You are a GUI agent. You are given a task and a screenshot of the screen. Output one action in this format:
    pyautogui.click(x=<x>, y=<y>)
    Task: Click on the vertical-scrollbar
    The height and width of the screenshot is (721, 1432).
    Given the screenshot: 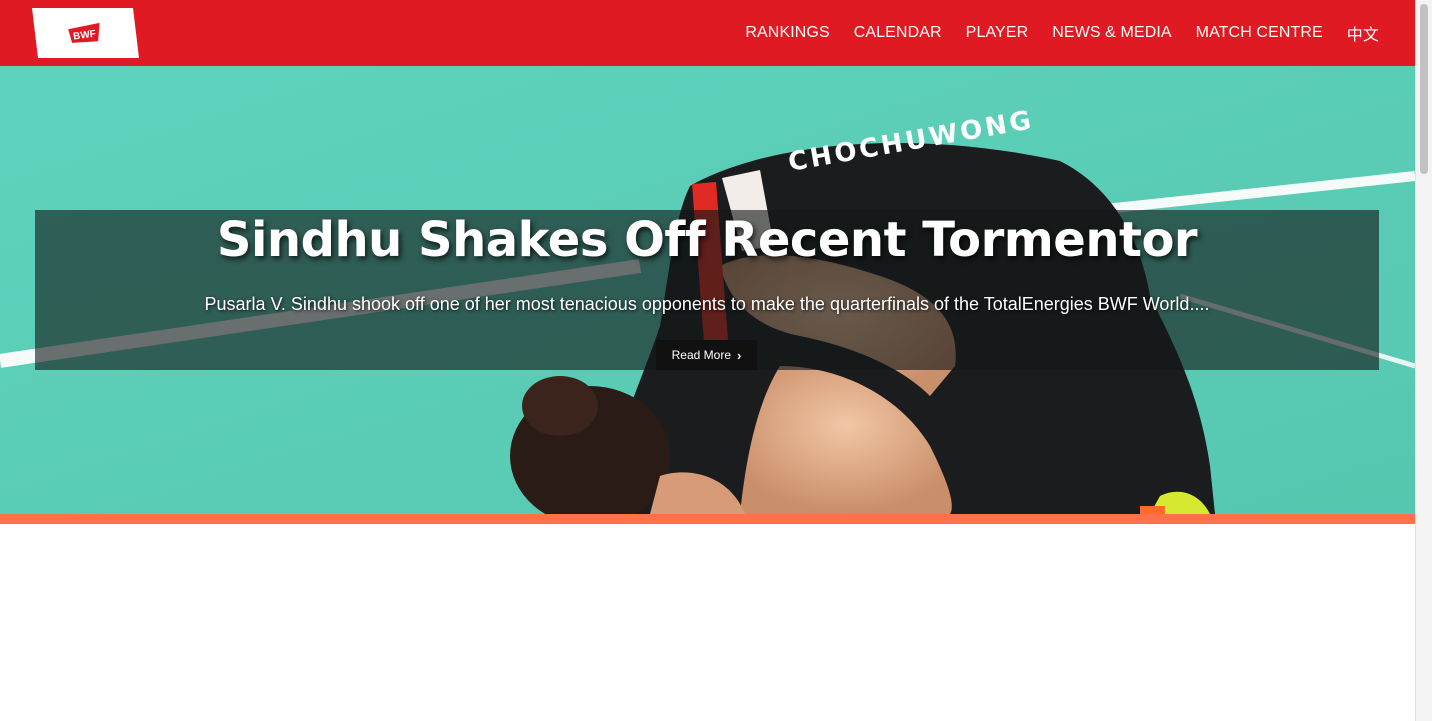 What is the action you would take?
    pyautogui.click(x=1423, y=360)
    